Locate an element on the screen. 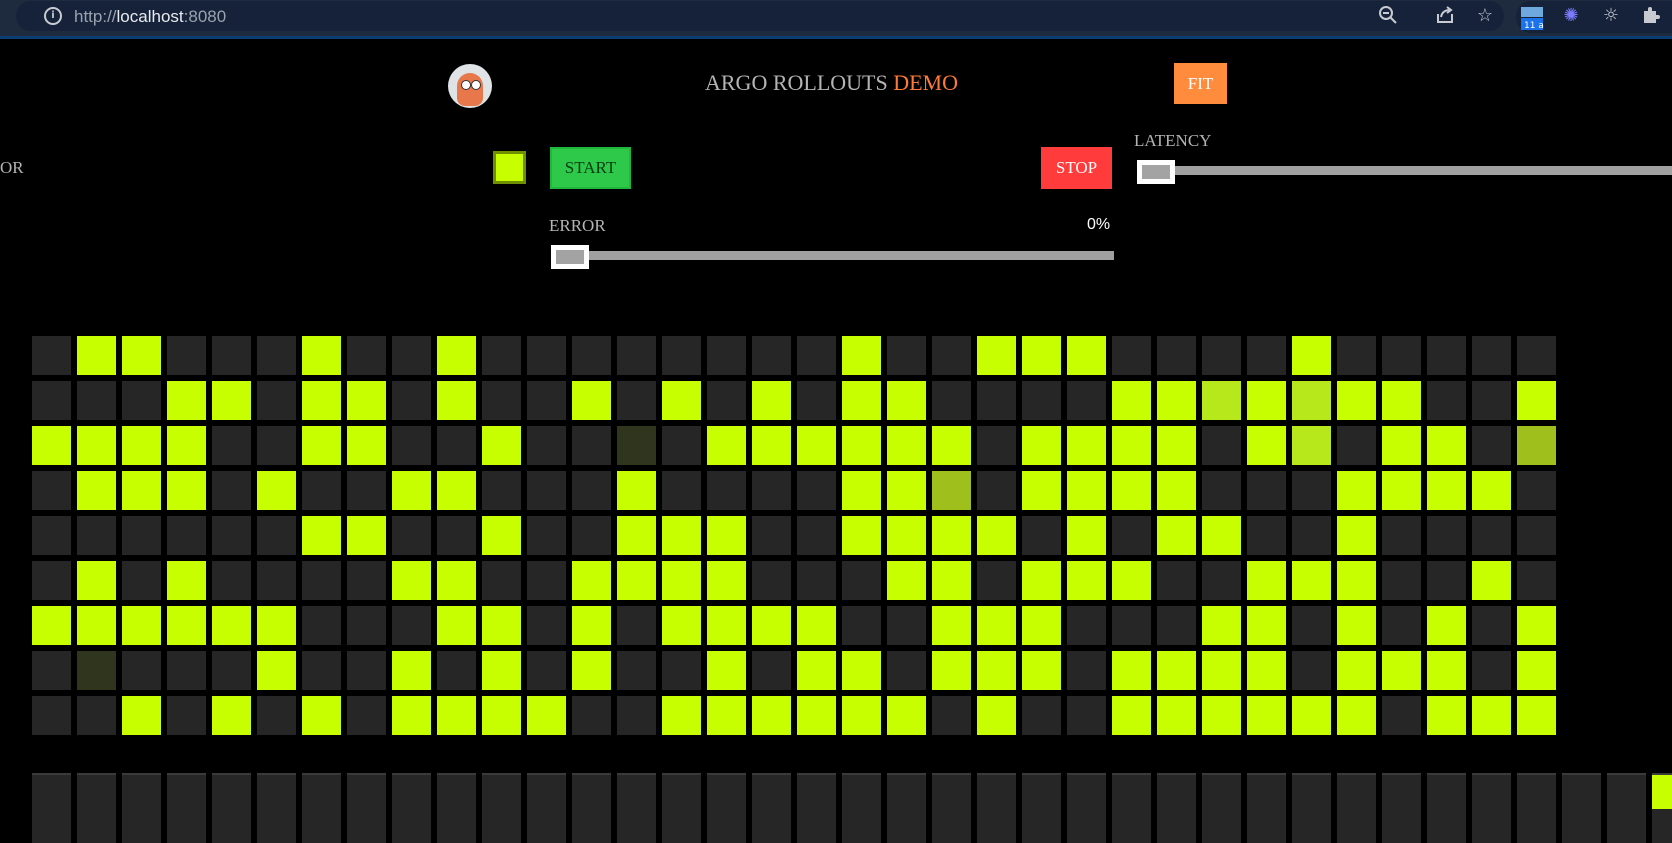 The image size is (1672, 843). sun-extension-icon: ☼ is located at coordinates (1611, 16).